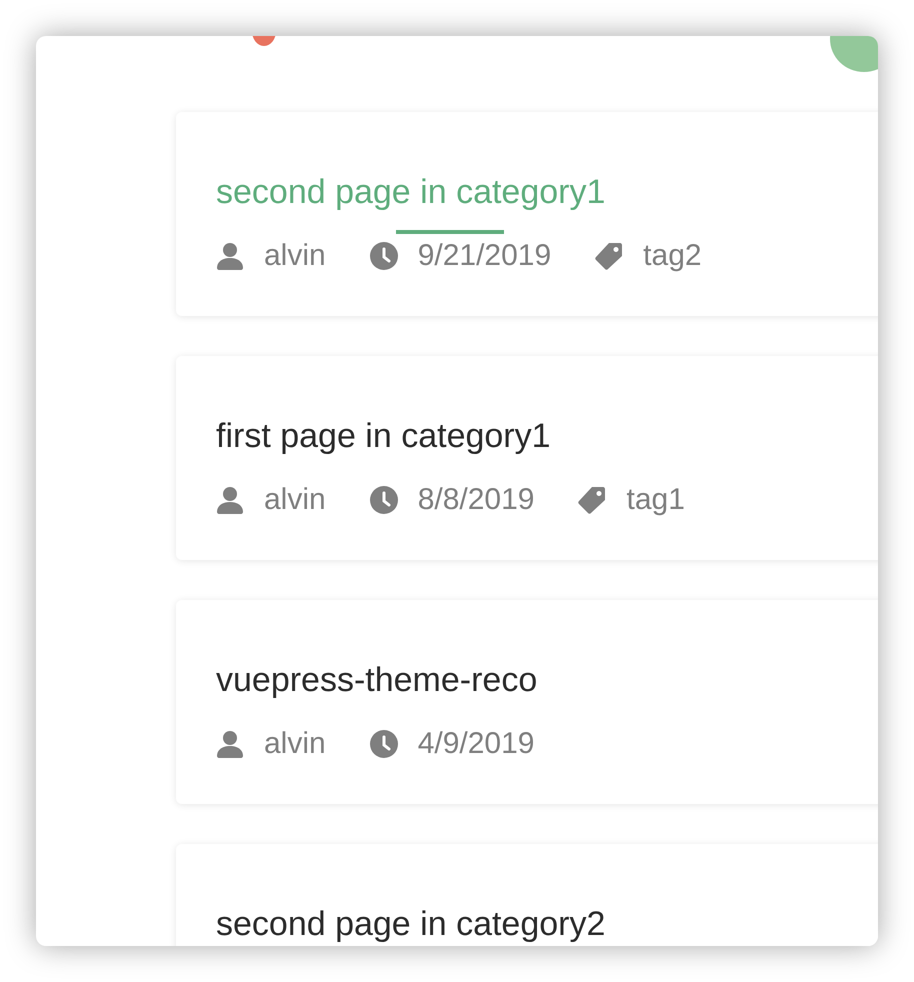  What do you see at coordinates (476, 744) in the screenshot?
I see `post-date: 4/9/2019` at bounding box center [476, 744].